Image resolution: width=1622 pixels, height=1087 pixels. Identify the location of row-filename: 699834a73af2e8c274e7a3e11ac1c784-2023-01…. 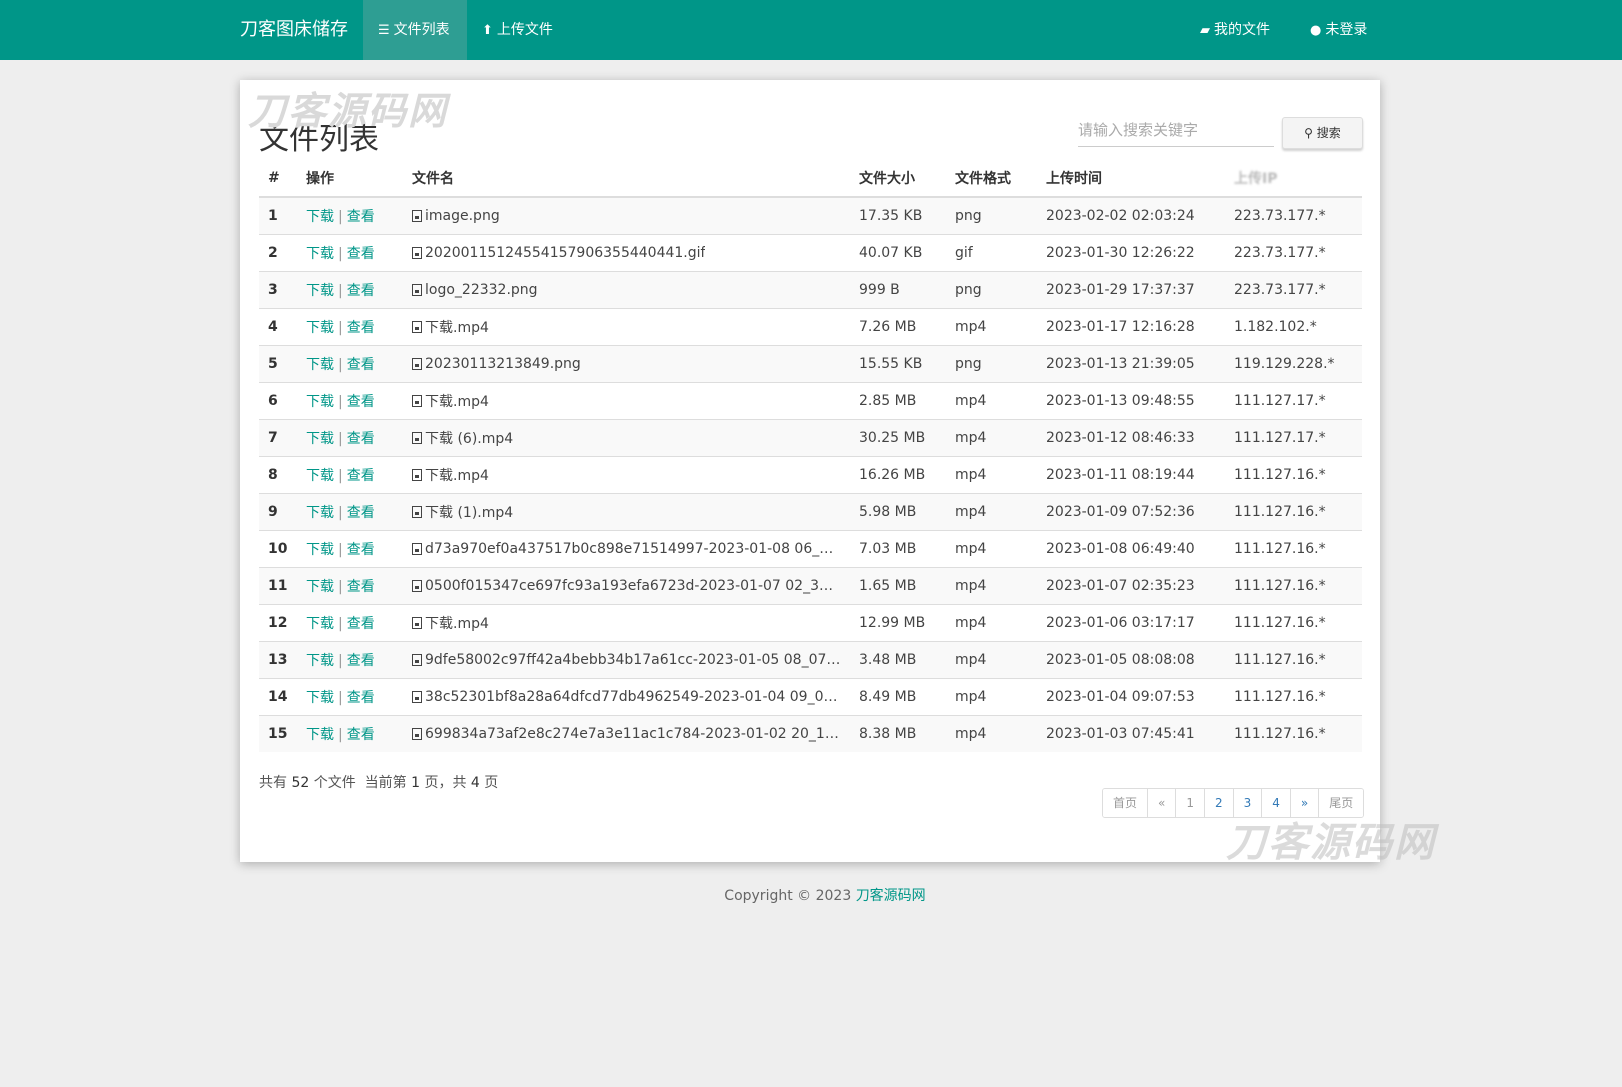
(626, 733).